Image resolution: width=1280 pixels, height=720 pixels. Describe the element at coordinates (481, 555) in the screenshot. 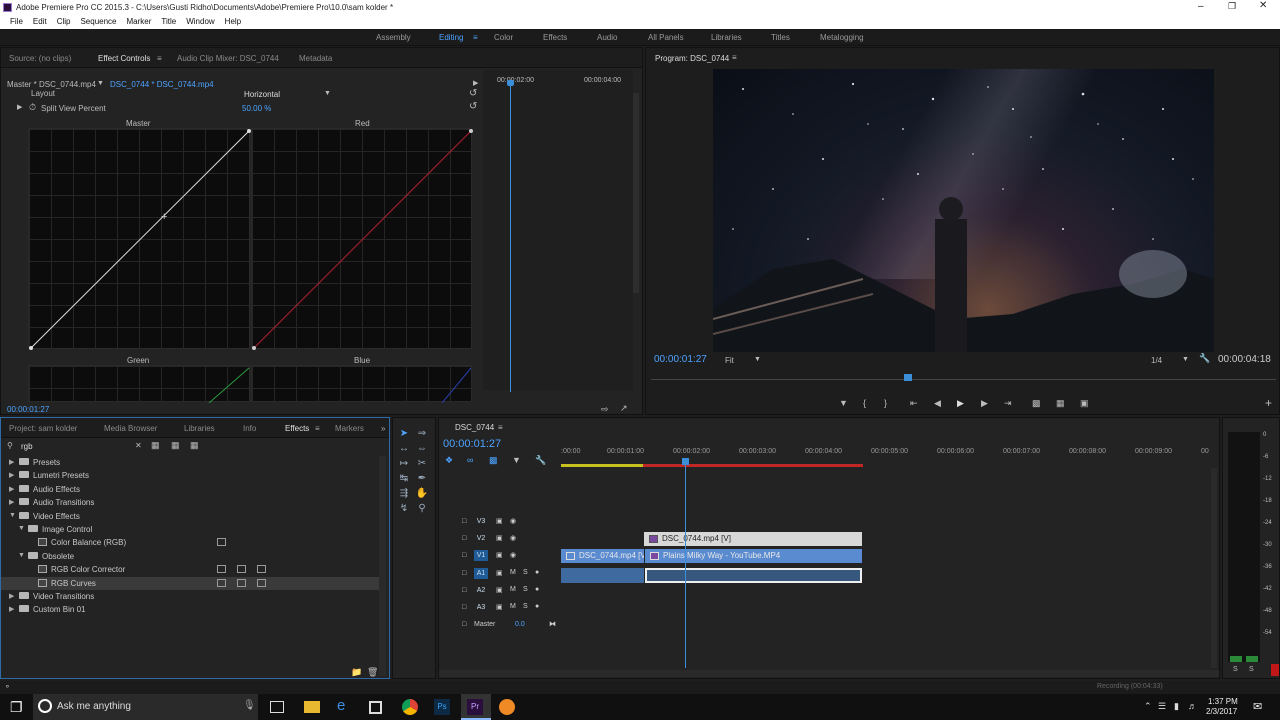

I see `track-name-v1: V1` at that location.